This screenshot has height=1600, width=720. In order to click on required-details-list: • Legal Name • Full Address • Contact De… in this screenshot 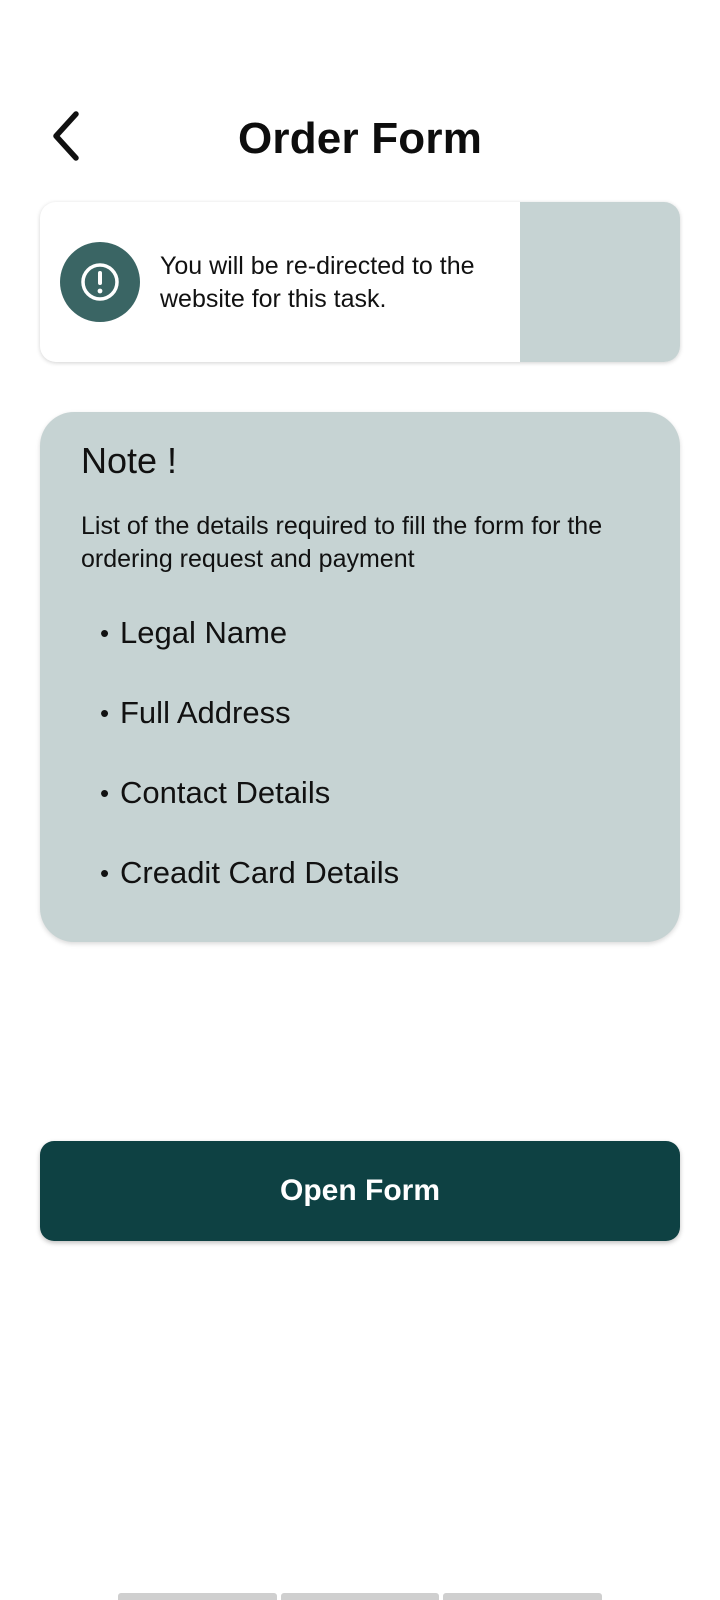, I will do `click(249, 776)`.